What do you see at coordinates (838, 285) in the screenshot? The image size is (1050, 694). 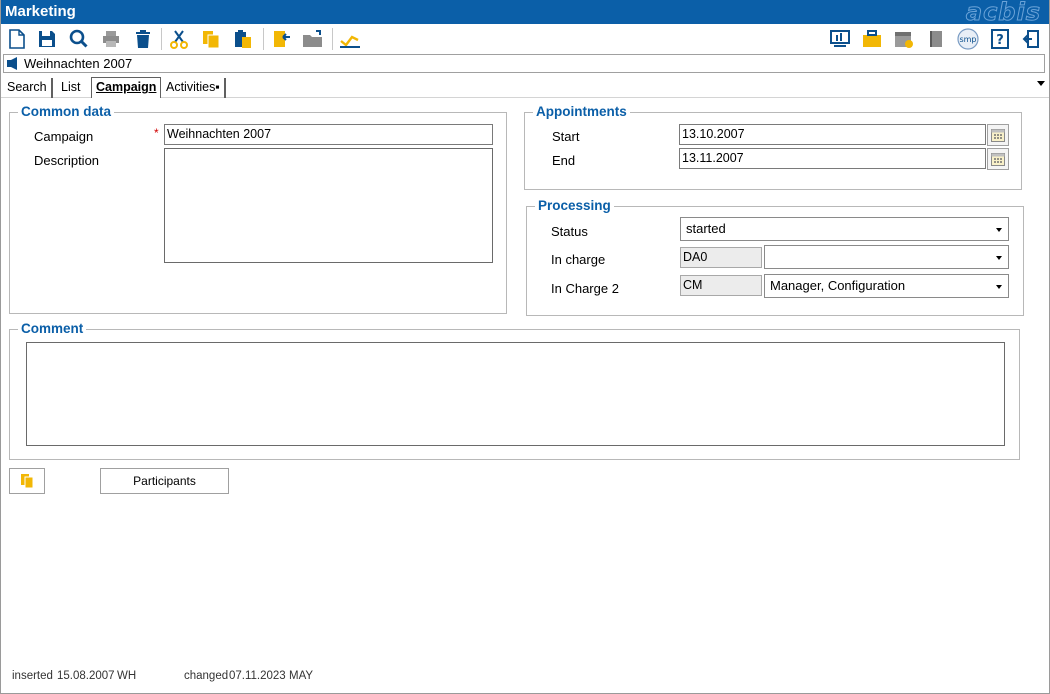 I see `in-charge-2-name: Manager, Configuration` at bounding box center [838, 285].